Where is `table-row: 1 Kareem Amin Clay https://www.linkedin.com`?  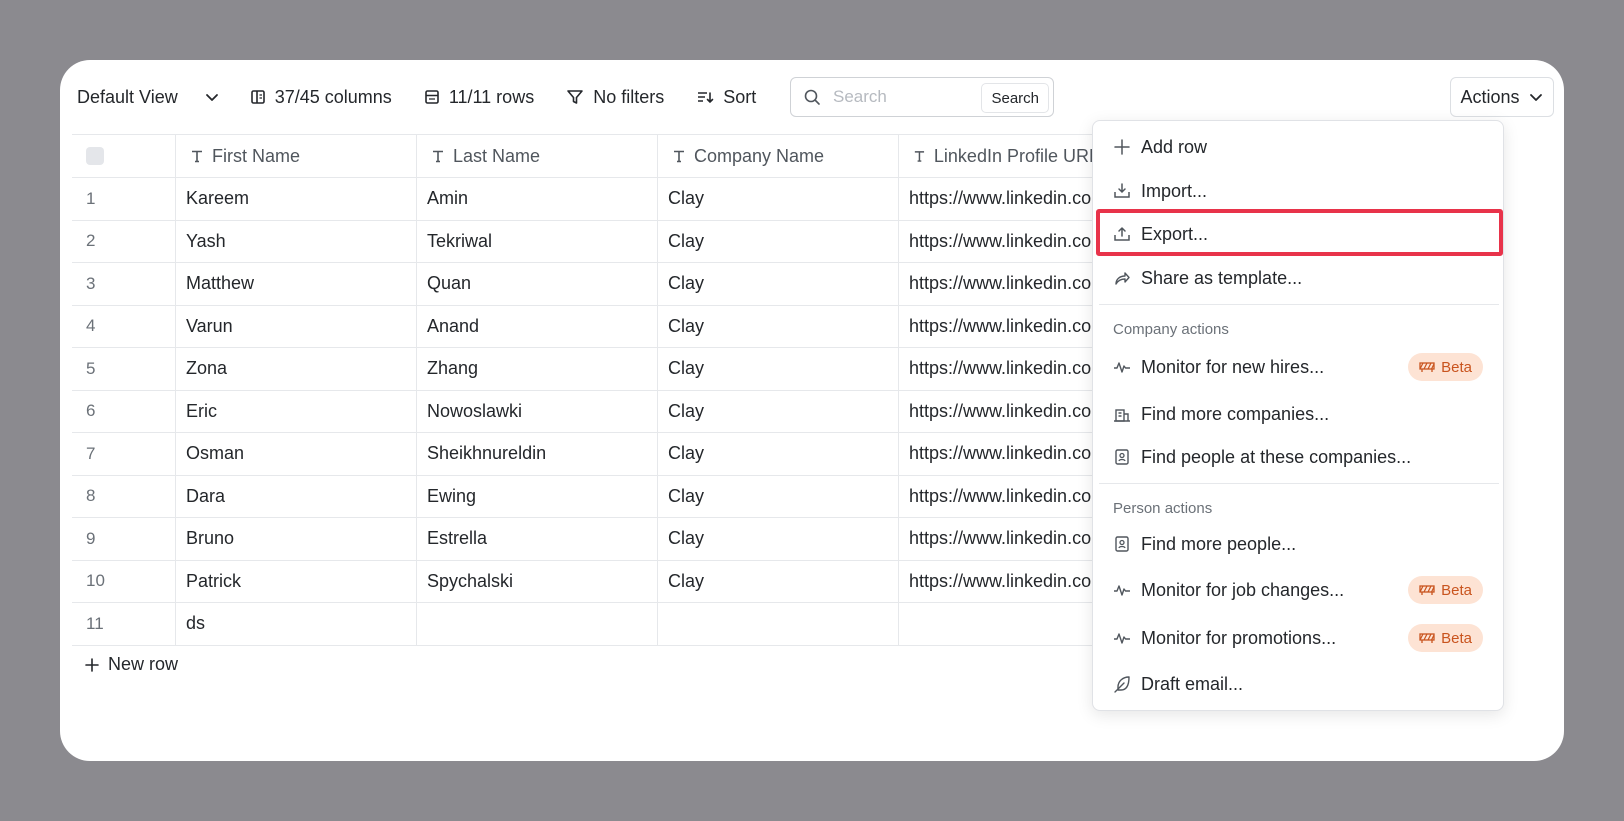
table-row: 1 Kareem Amin Clay https://www.linkedin.com is located at coordinates (585, 199).